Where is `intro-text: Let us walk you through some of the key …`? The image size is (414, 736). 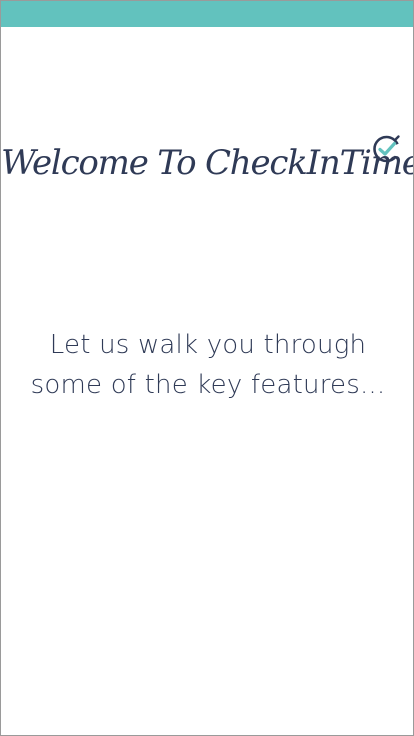
intro-text: Let us walk you through some of the key … is located at coordinates (207, 365).